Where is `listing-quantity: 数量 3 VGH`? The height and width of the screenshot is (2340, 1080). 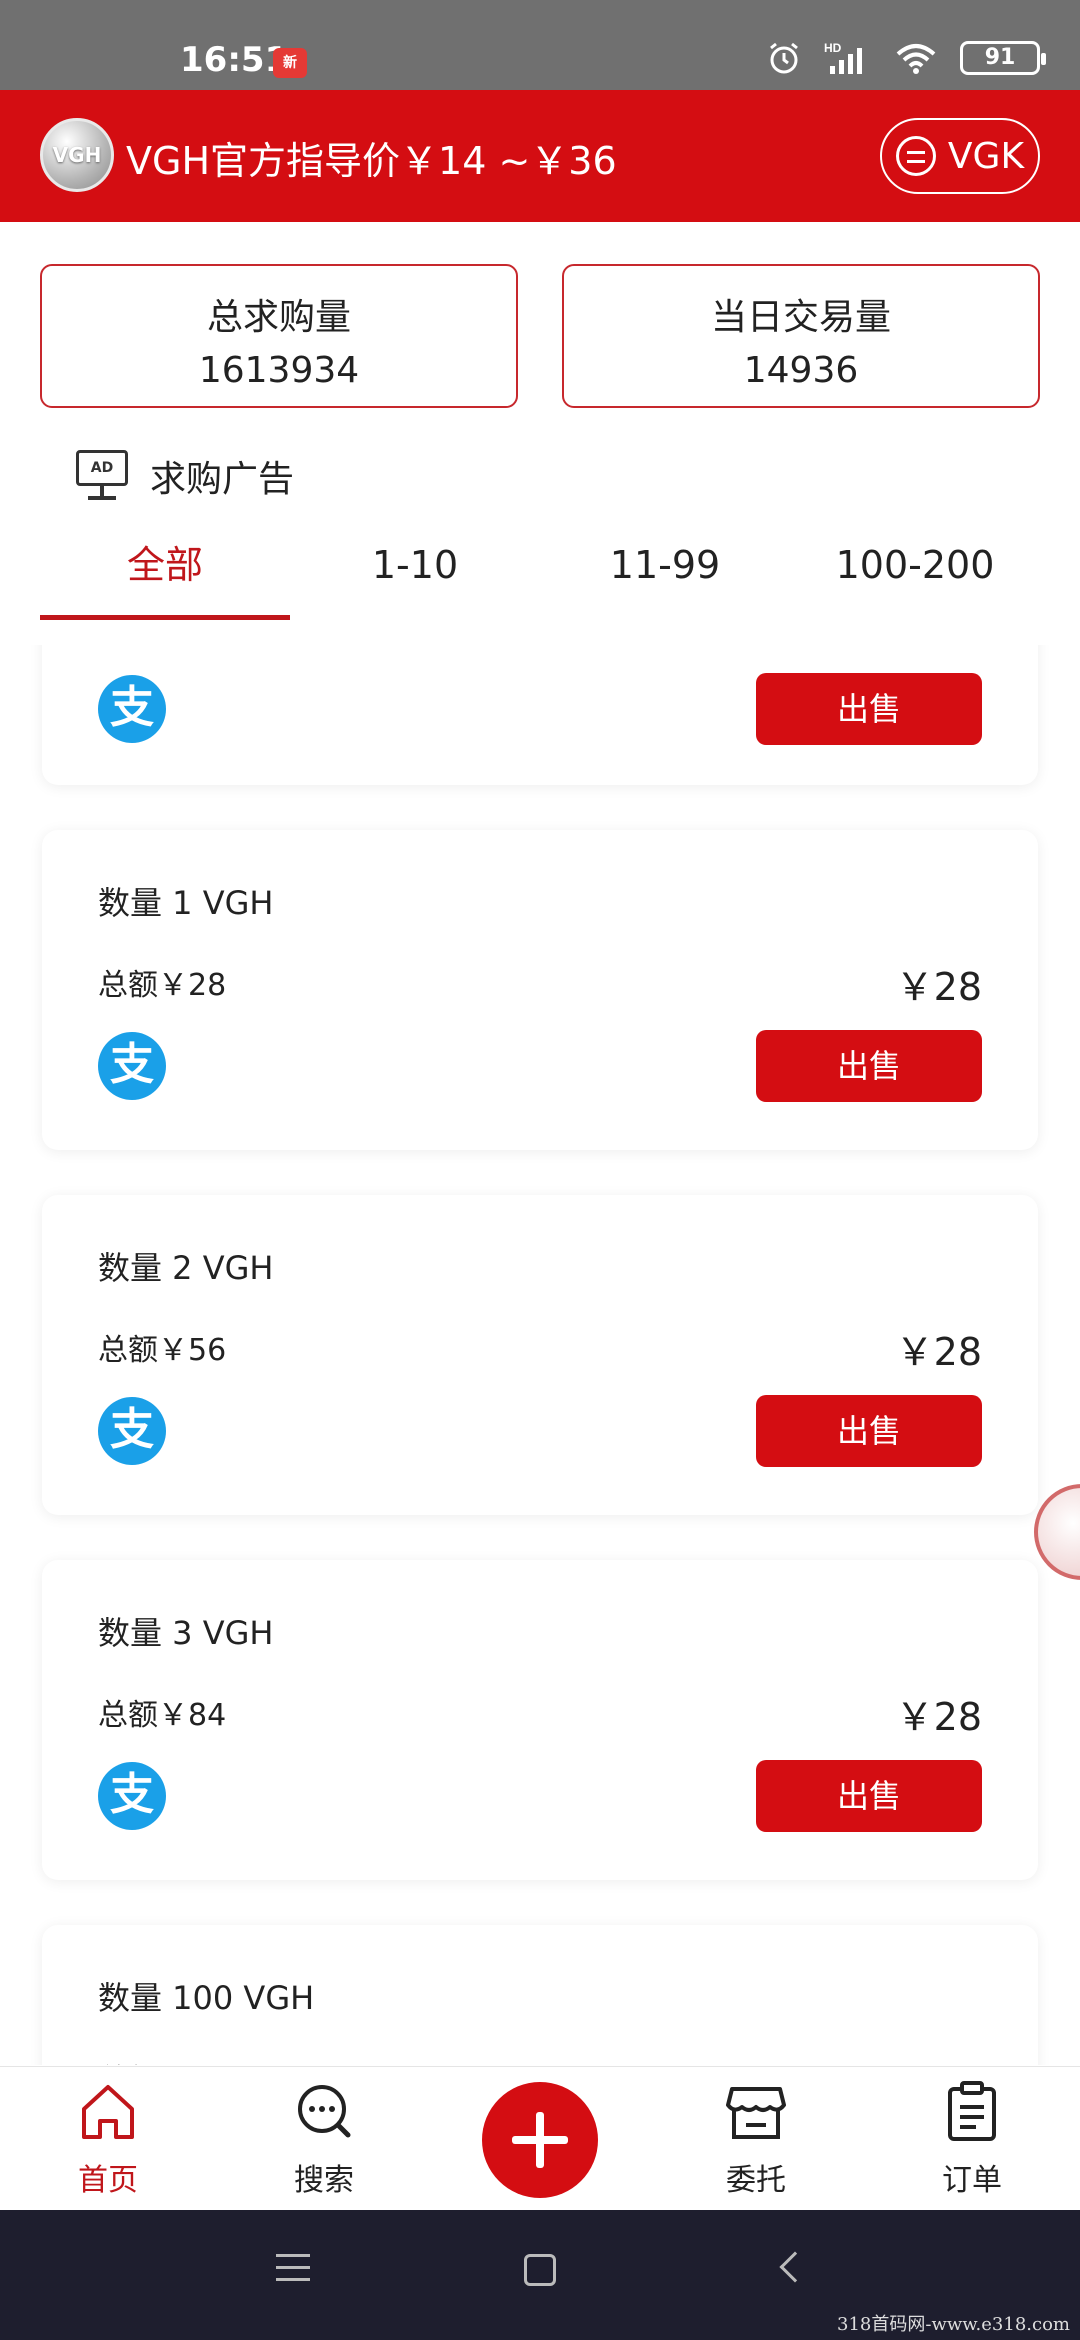 listing-quantity: 数量 3 VGH is located at coordinates (186, 1633).